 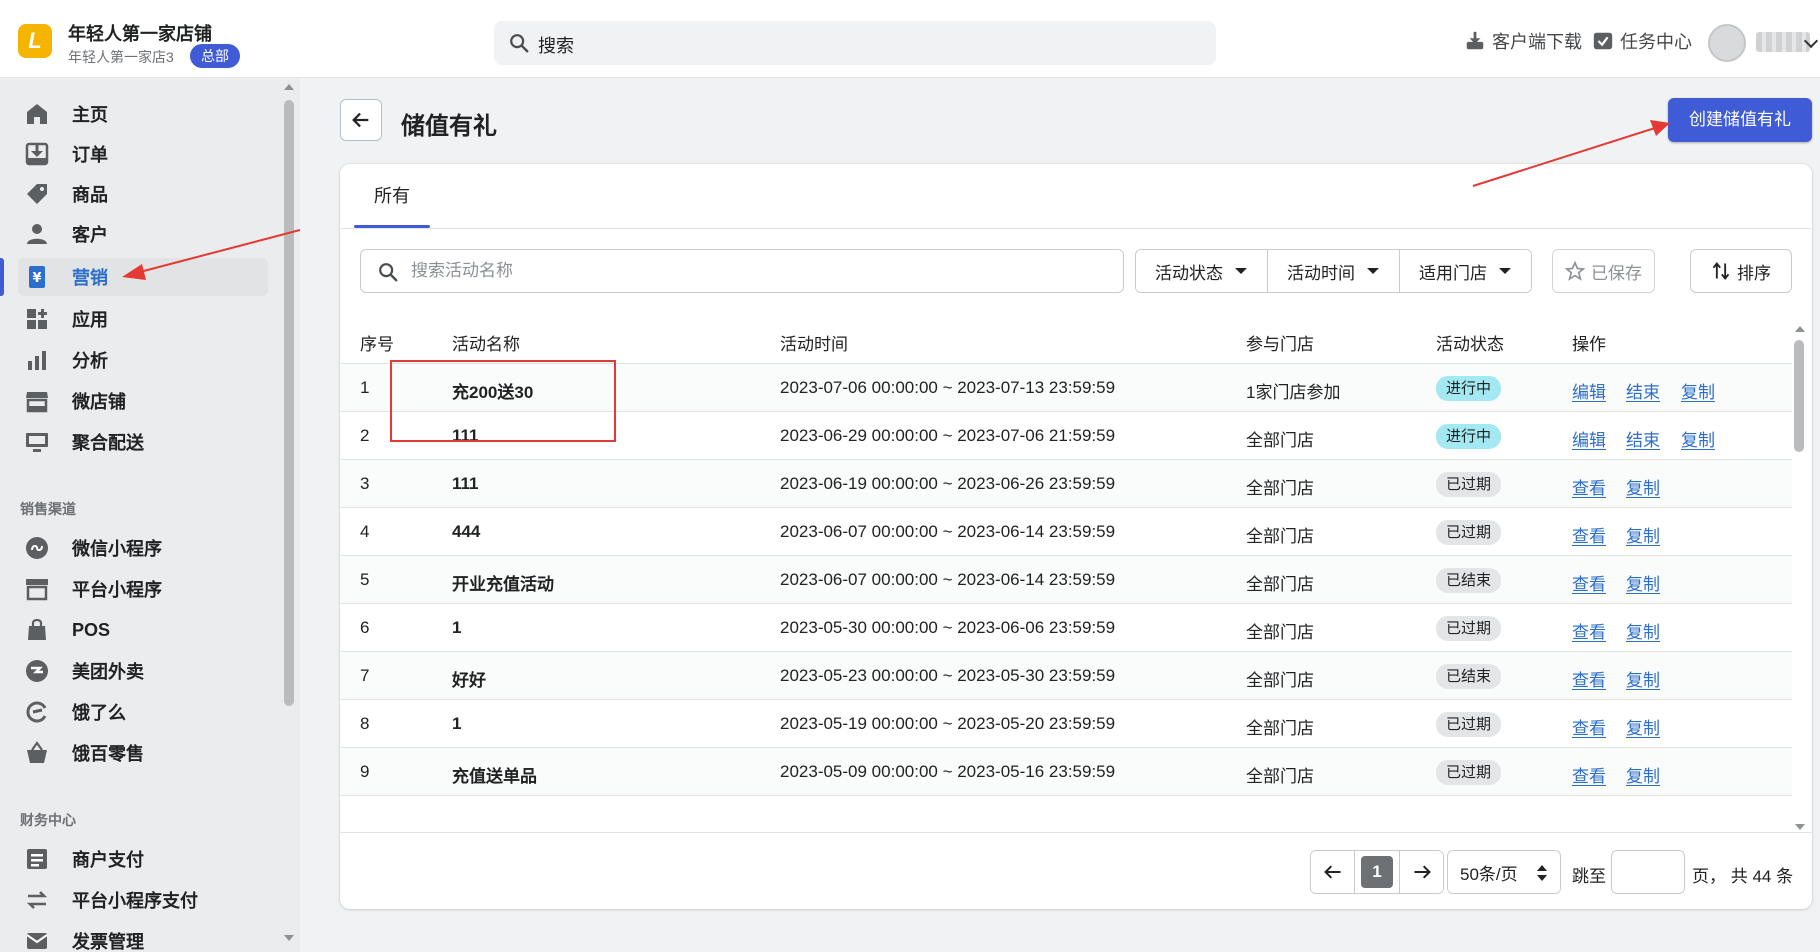 What do you see at coordinates (143, 319) in the screenshot?
I see `sidebar-item-apps: 应用` at bounding box center [143, 319].